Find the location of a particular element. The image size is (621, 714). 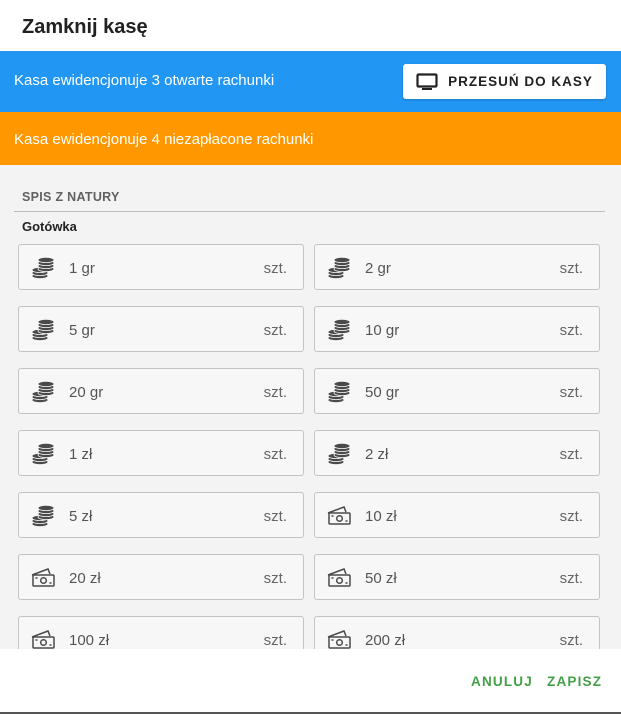

section-header: SPIS Z NATURY is located at coordinates (71, 197).